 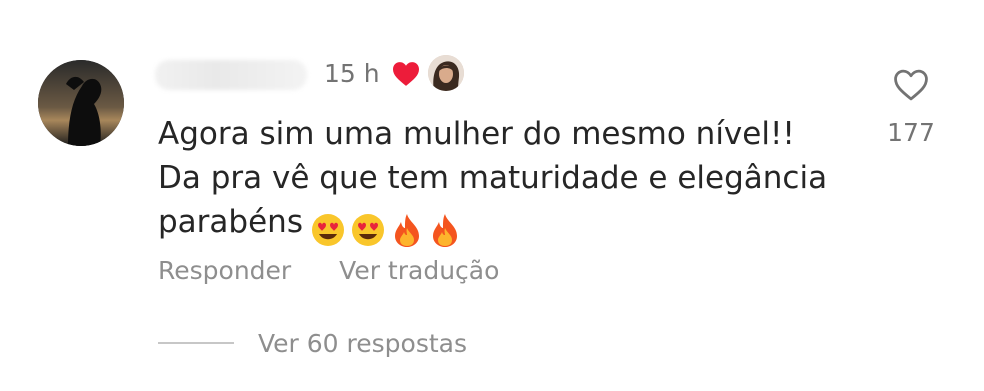 What do you see at coordinates (911, 108) in the screenshot?
I see `like-column: 177` at bounding box center [911, 108].